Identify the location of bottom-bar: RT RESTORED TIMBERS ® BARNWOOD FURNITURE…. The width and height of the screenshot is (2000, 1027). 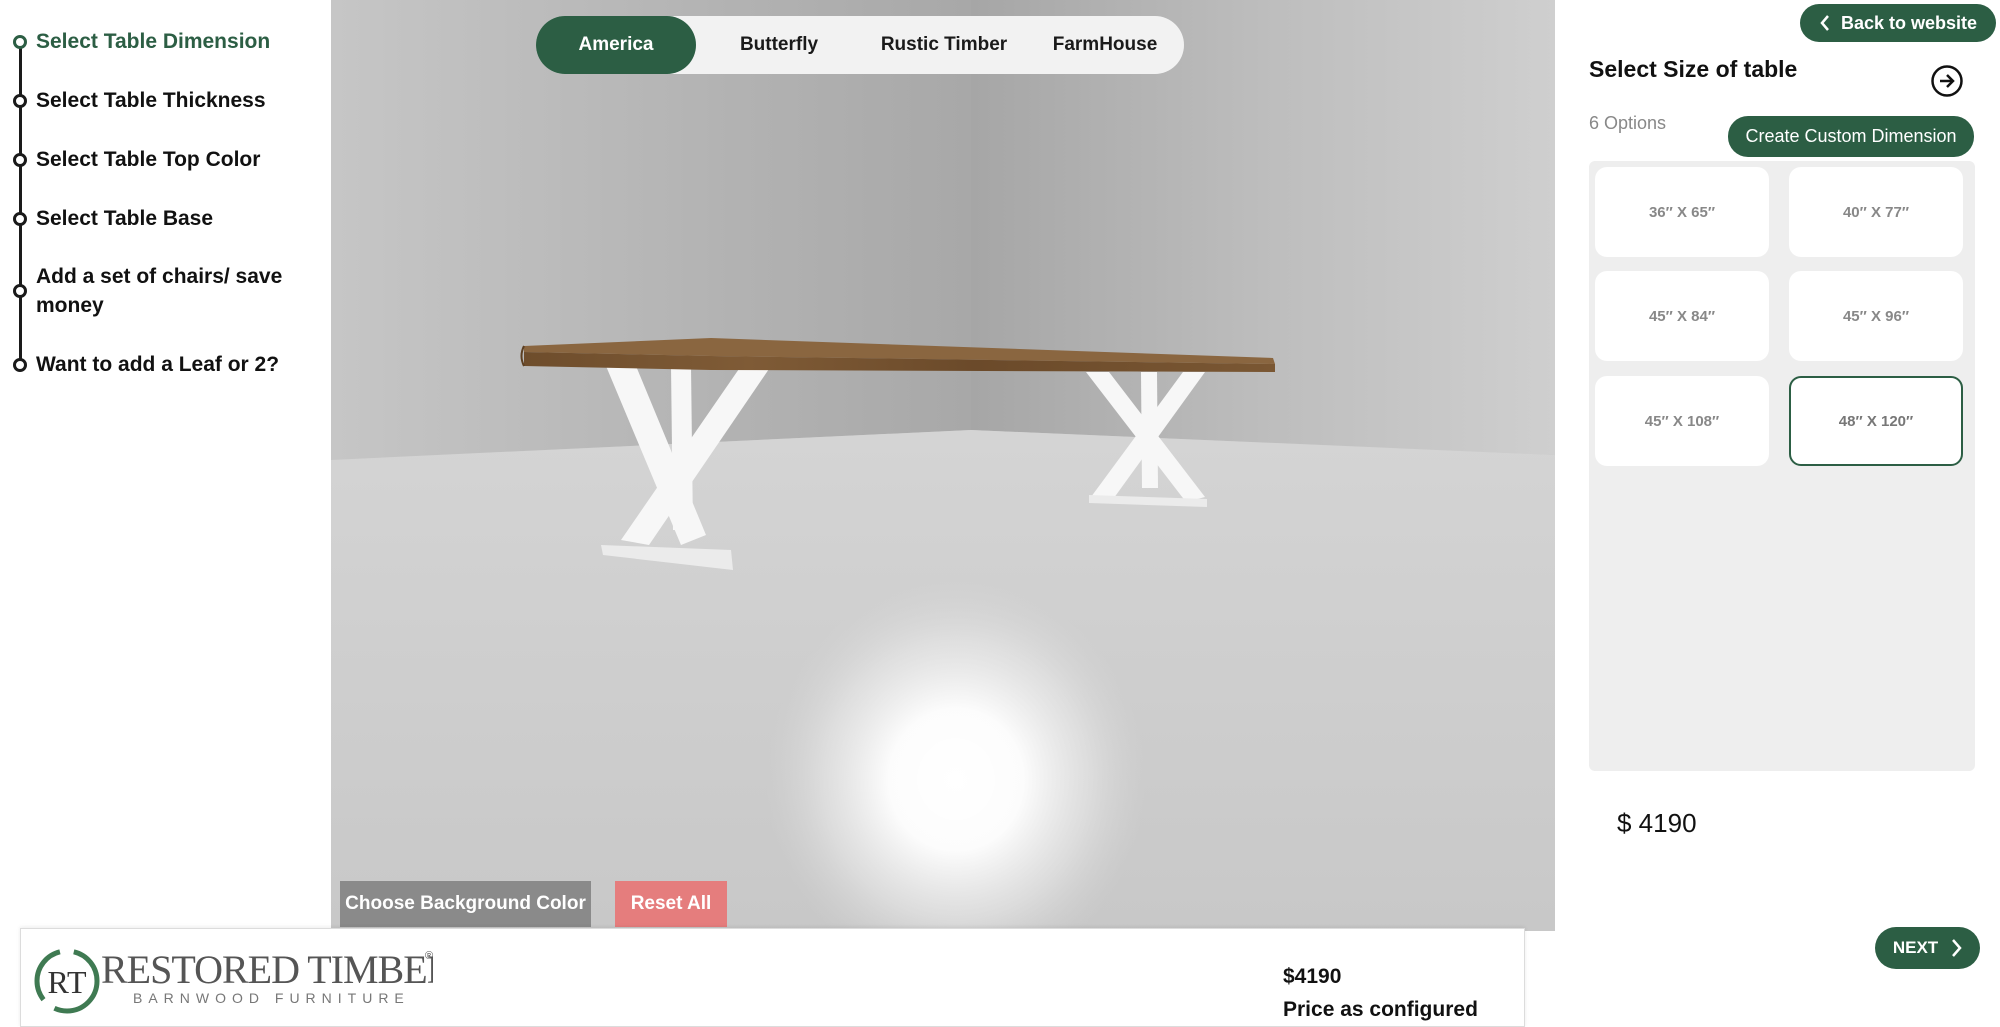
(772, 977).